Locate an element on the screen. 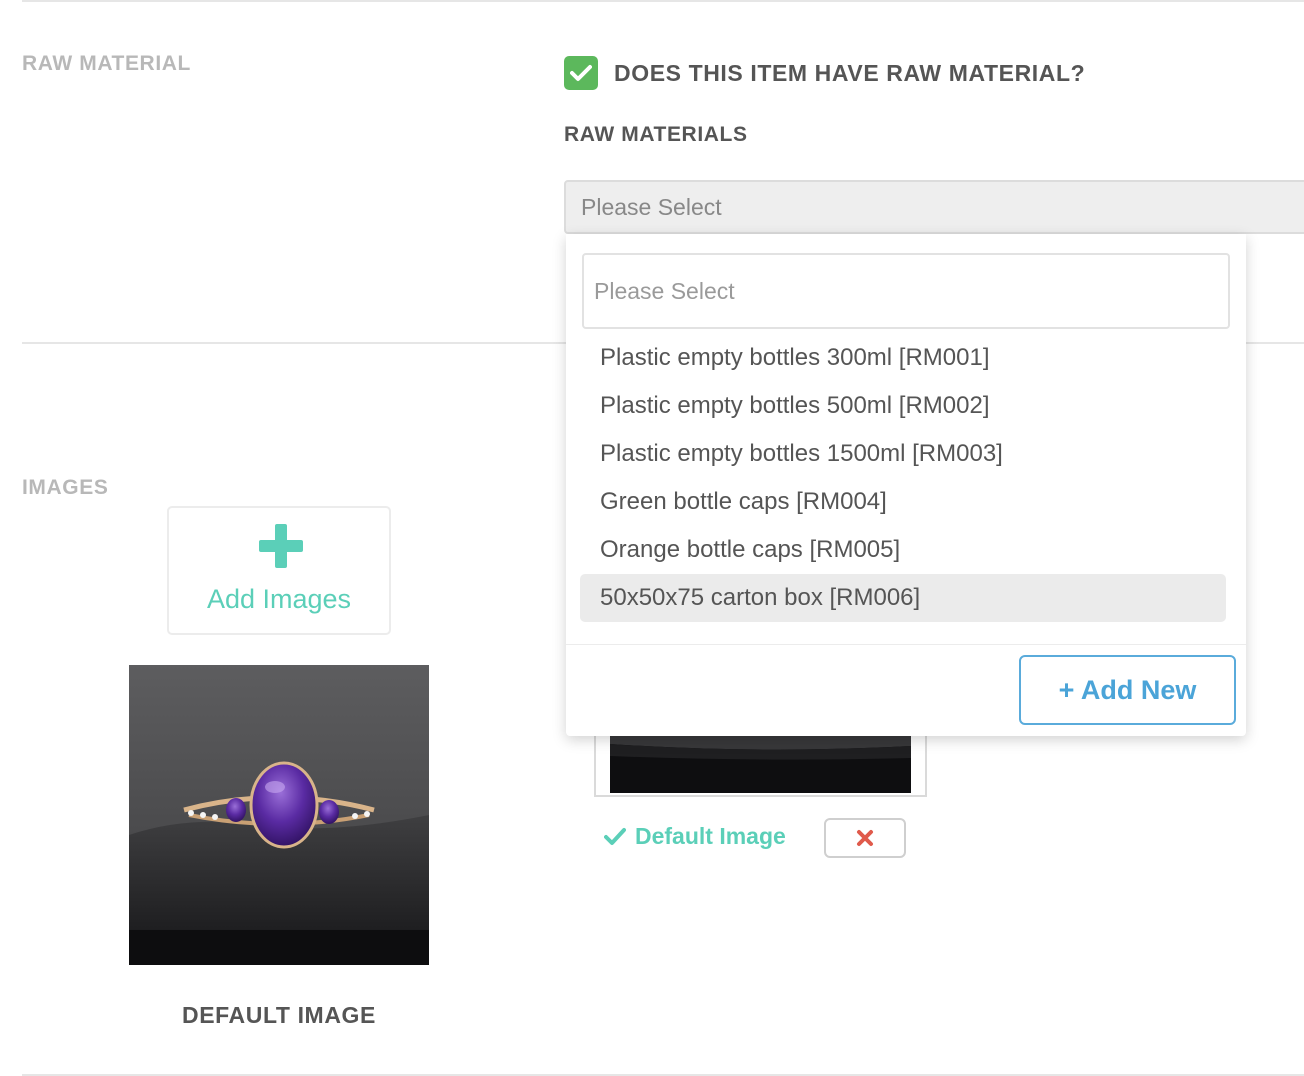 The width and height of the screenshot is (1304, 1076). default-image-badge: Default Image is located at coordinates (695, 836).